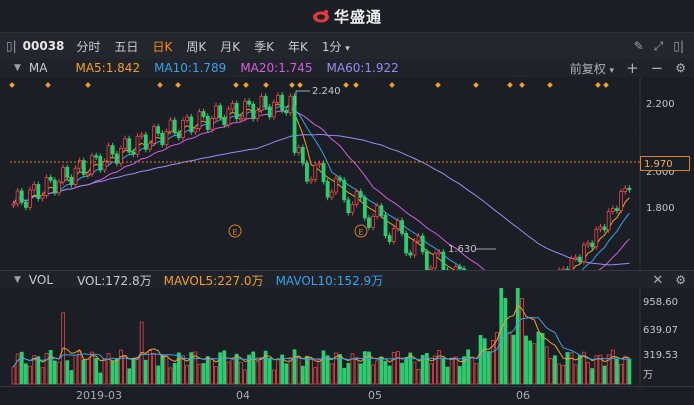 This screenshot has height=405, width=694. I want to click on app-title: 华盛通, so click(357, 16).